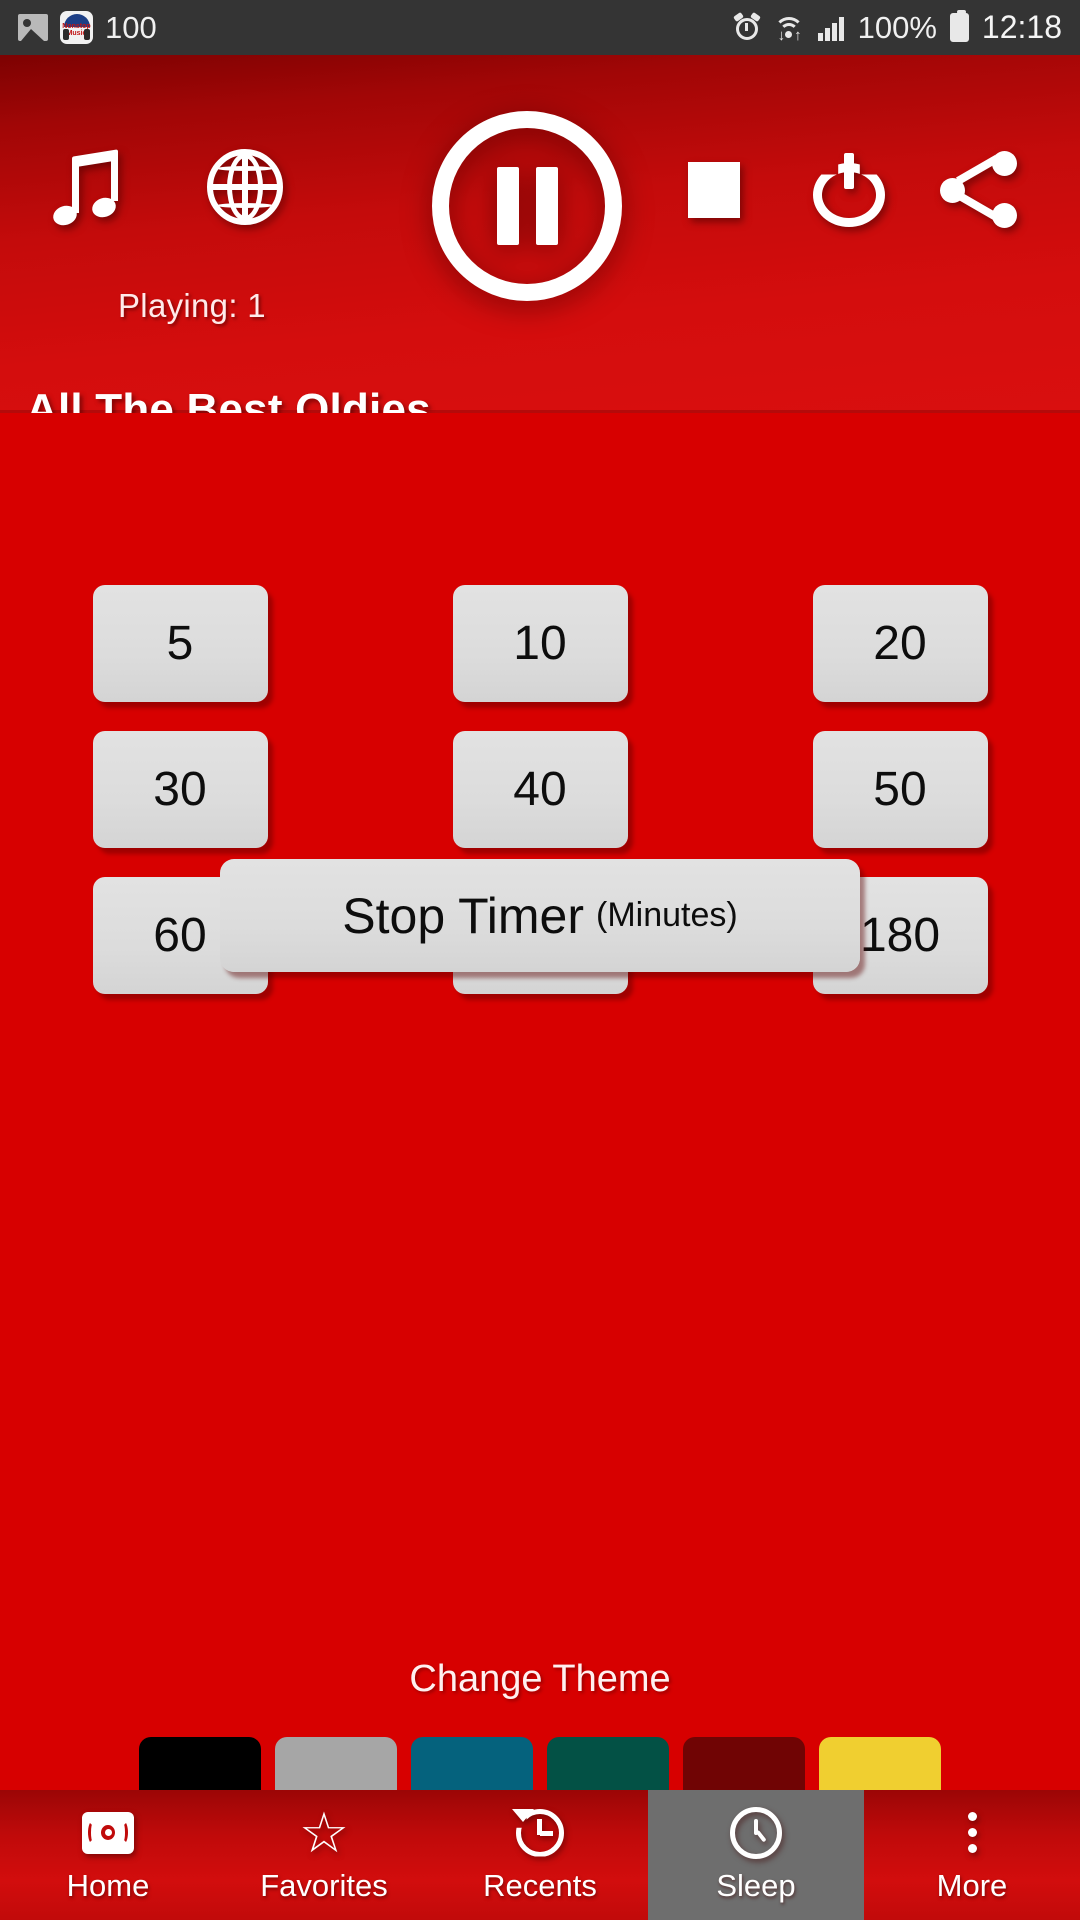  I want to click on stop-icon, so click(714, 190).